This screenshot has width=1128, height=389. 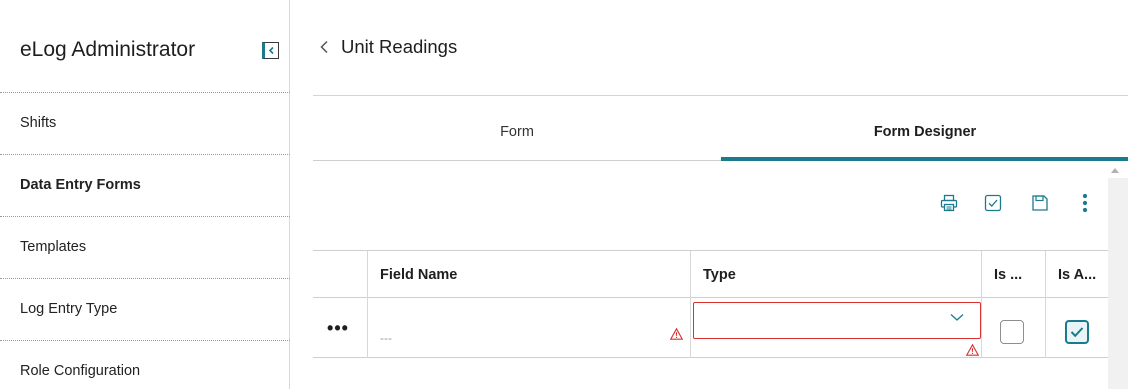 I want to click on sidebar-item-label: Role Configuration, so click(x=80, y=370).